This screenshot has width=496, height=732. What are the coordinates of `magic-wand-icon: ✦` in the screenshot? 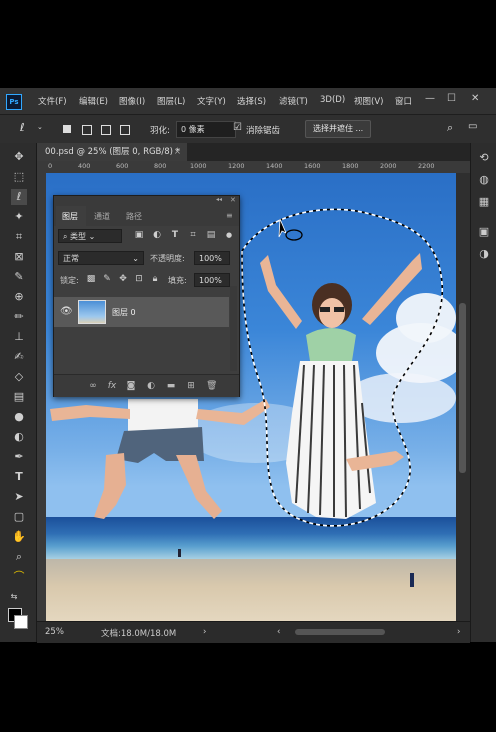 It's located at (19, 217).